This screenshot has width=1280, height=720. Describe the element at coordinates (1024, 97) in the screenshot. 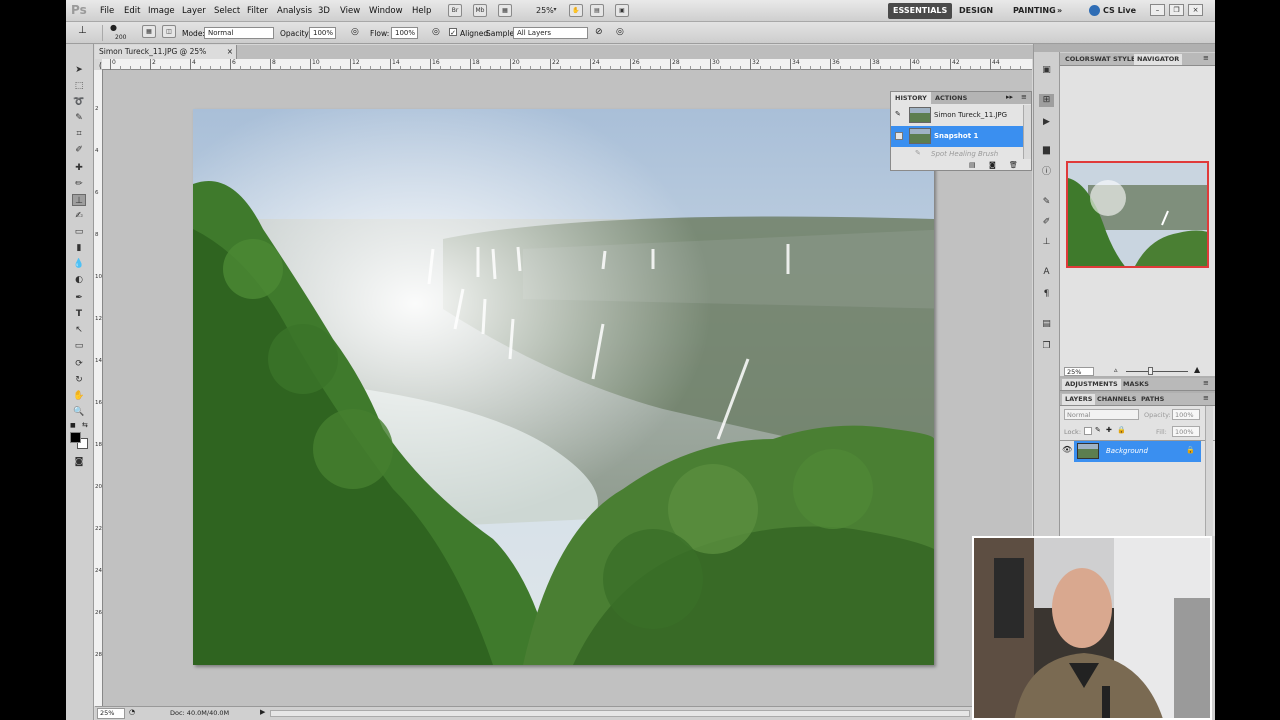

I see `panel-menu-icon: ≡` at that location.